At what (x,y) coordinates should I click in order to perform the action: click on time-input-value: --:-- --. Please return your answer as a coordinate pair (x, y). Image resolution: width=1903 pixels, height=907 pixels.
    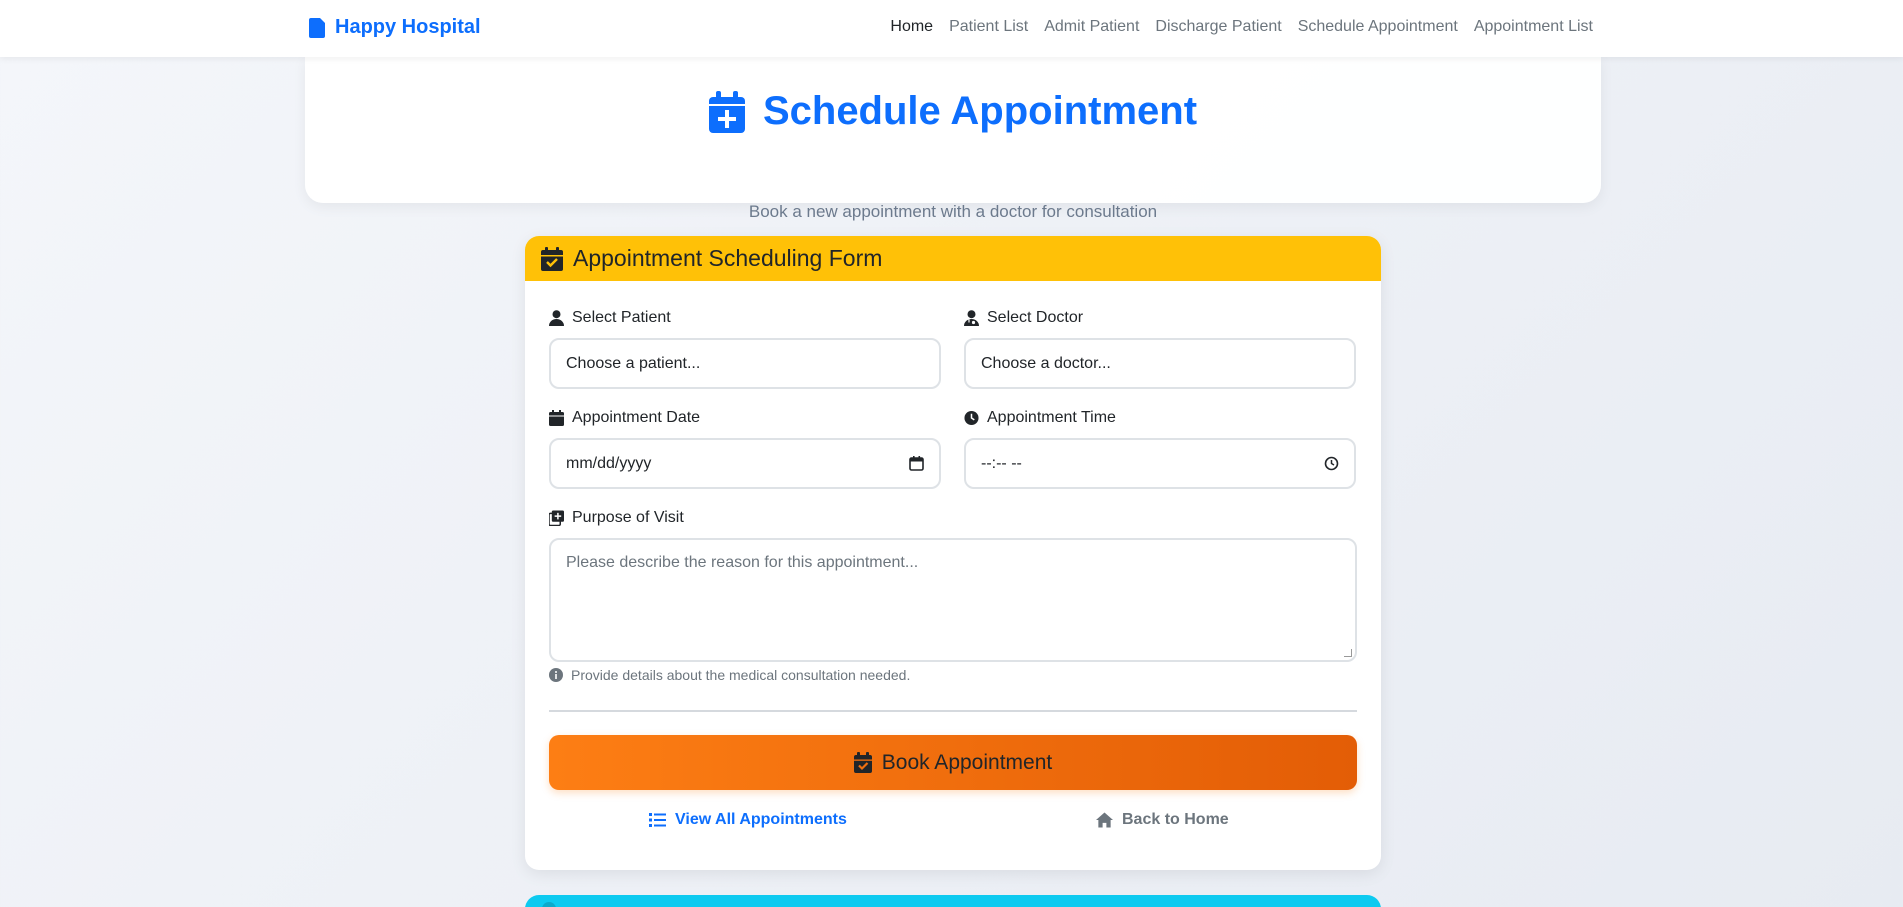
    Looking at the image, I should click on (1001, 463).